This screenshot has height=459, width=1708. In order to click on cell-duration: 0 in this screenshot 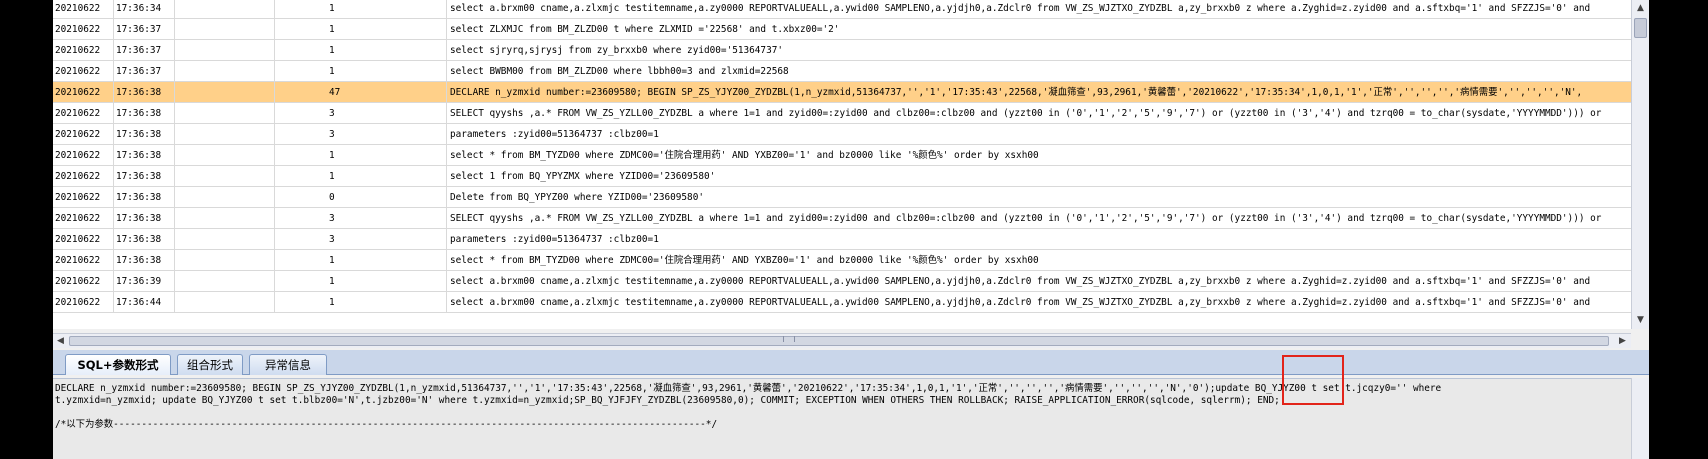, I will do `click(361, 197)`.